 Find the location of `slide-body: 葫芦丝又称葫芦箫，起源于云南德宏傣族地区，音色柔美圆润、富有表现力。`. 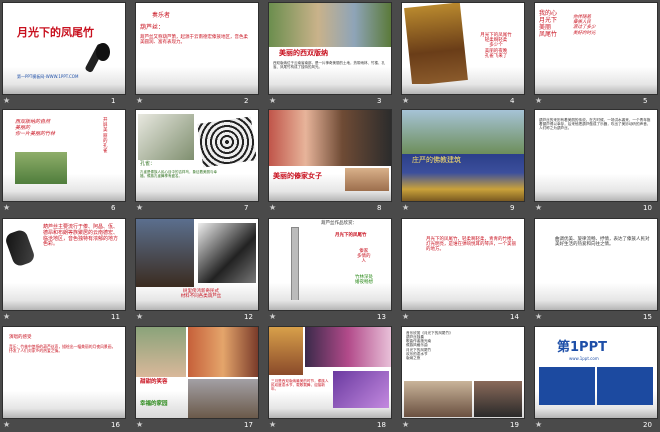

slide-body: 葫芦丝又称葫芦箫，起源于云南德宏傣族地区，音色柔美圆润、富有表现力。 is located at coordinates (194, 40).